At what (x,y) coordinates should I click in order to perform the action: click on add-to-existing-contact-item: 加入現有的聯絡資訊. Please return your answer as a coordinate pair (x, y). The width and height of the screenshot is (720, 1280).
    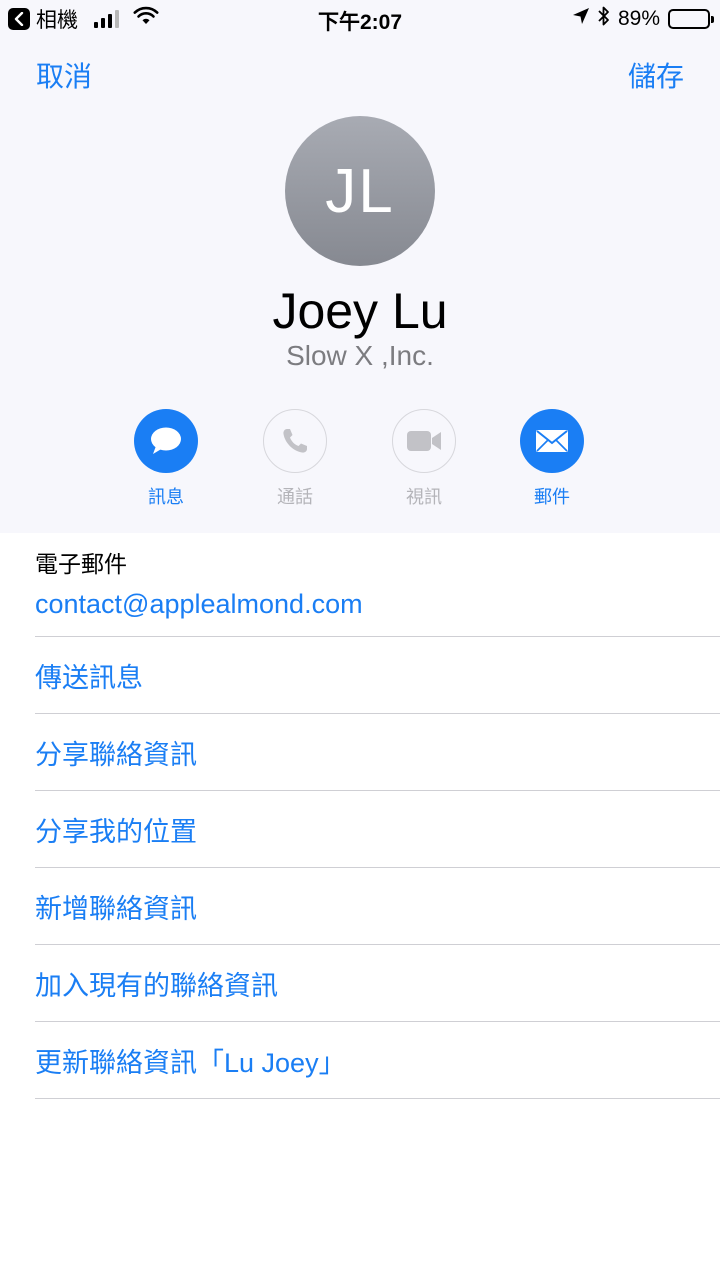
    Looking at the image, I should click on (377, 983).